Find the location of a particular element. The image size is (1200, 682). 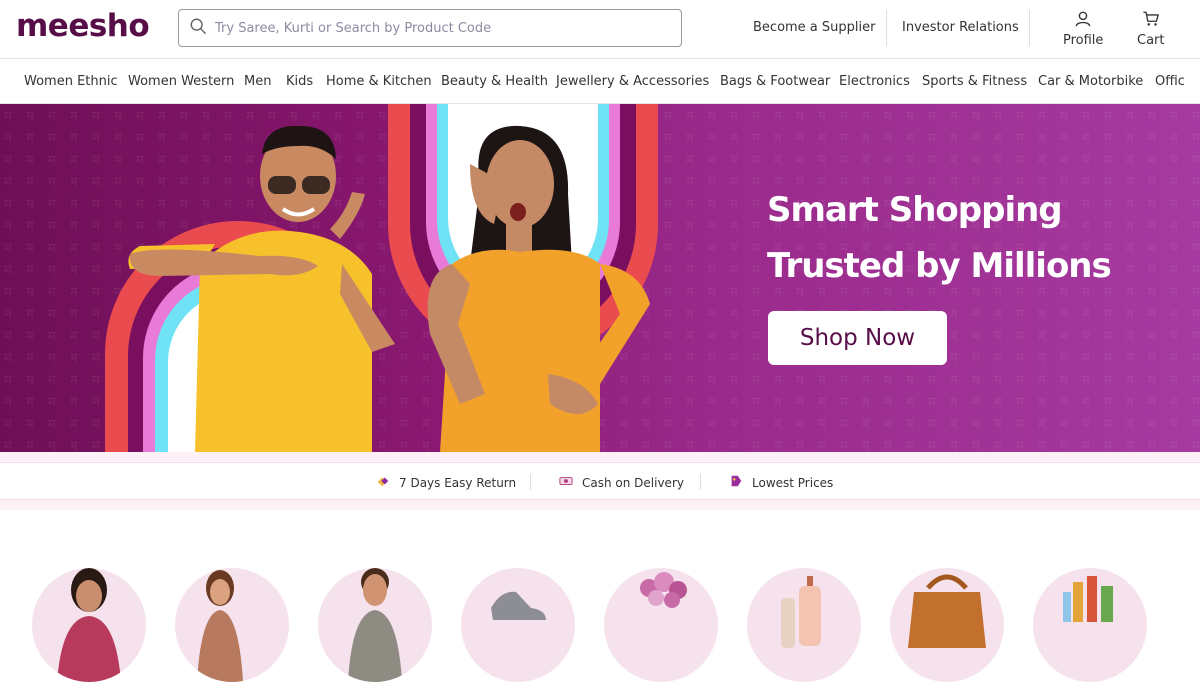

category-circle-men is located at coordinates (375, 625).